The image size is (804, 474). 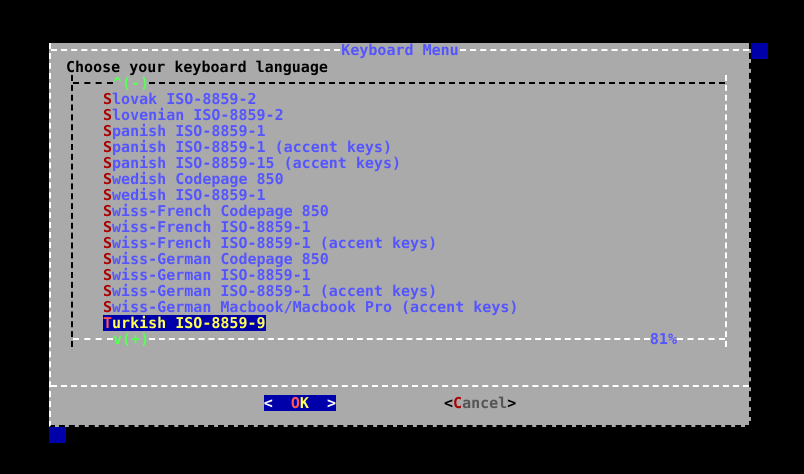 I want to click on list-item: Spanish ISO-8859-1, so click(x=184, y=131).